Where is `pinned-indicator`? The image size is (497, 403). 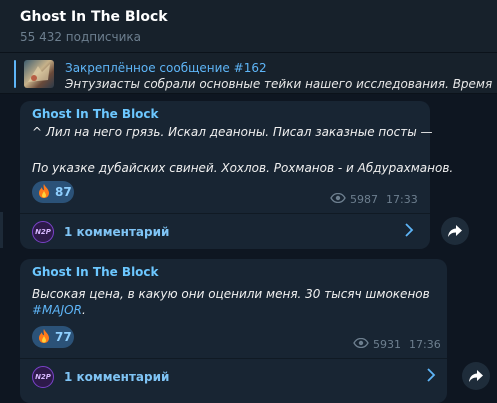
pinned-indicator is located at coordinates (15, 74).